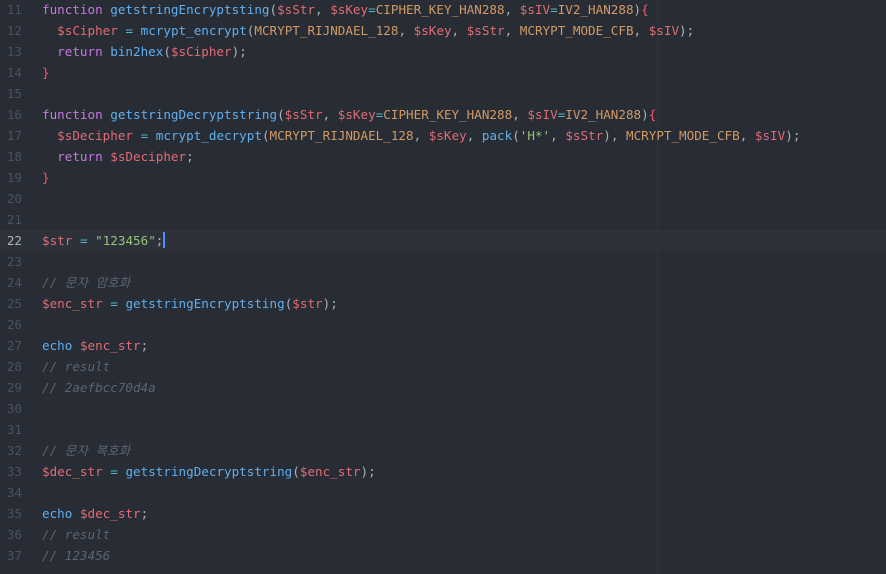 This screenshot has width=886, height=574. I want to click on line-number: 14, so click(14, 72).